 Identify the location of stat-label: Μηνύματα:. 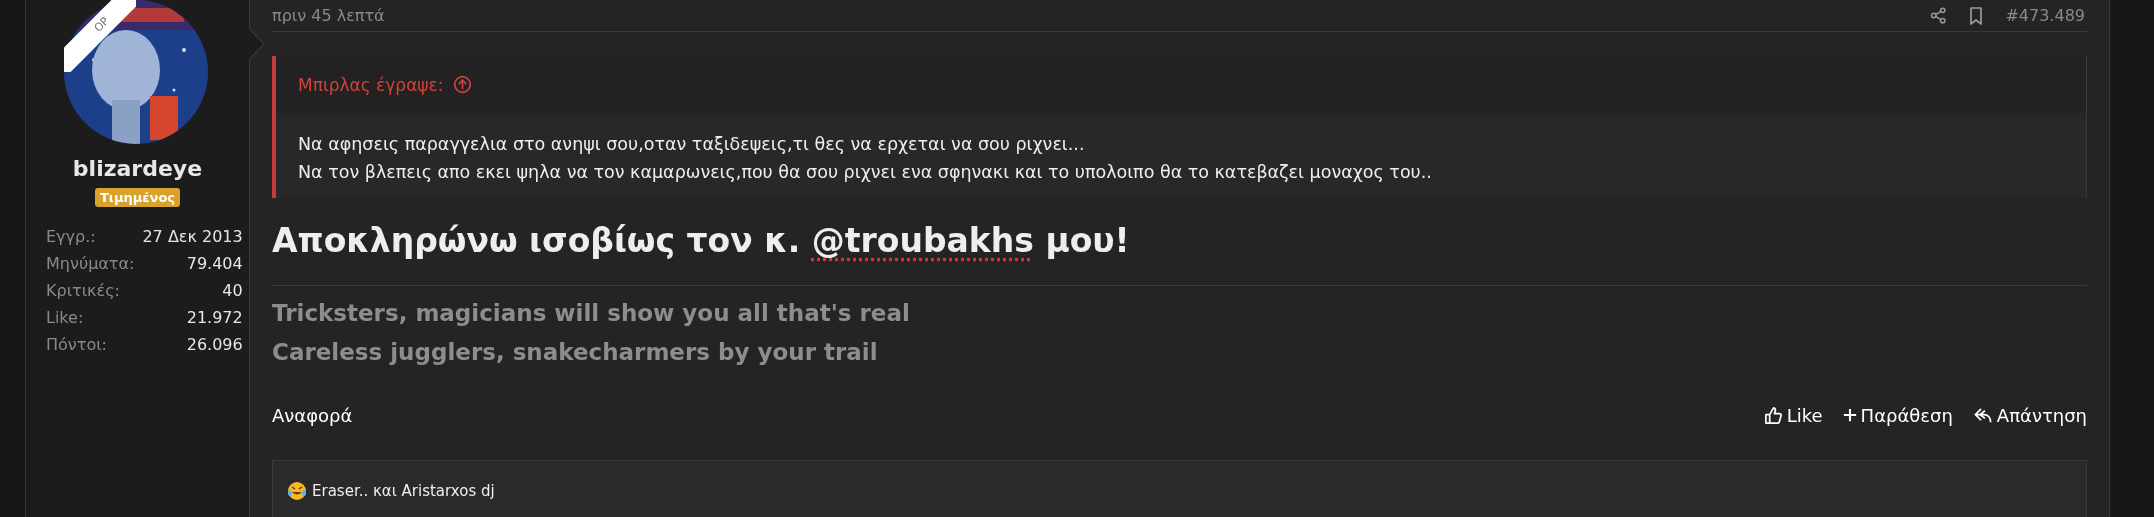
(90, 263).